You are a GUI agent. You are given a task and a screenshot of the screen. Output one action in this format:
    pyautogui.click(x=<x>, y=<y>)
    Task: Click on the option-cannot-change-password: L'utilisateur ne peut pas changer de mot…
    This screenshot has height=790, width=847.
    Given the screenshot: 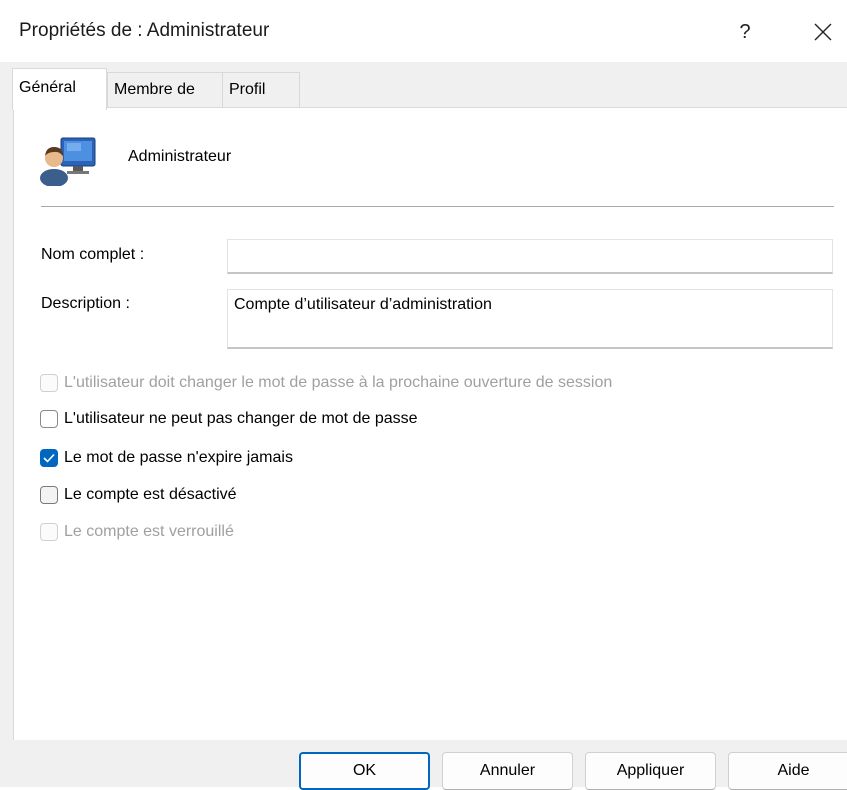 What is the action you would take?
    pyautogui.click(x=229, y=419)
    